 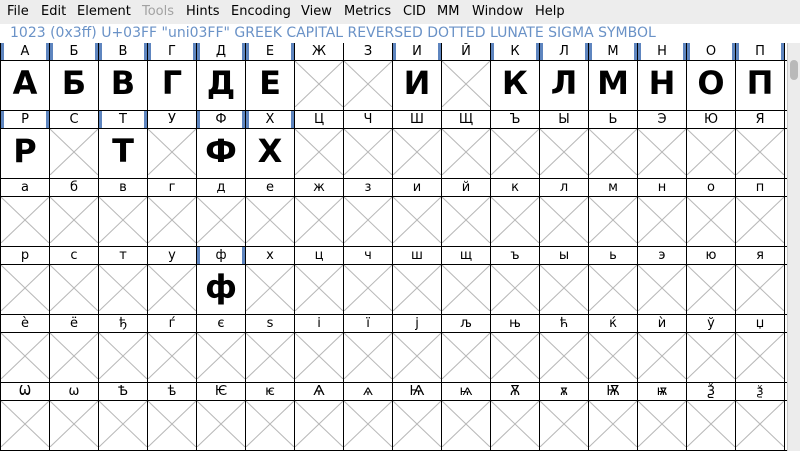 What do you see at coordinates (662, 51) in the screenshot?
I see `glyph-label: Н` at bounding box center [662, 51].